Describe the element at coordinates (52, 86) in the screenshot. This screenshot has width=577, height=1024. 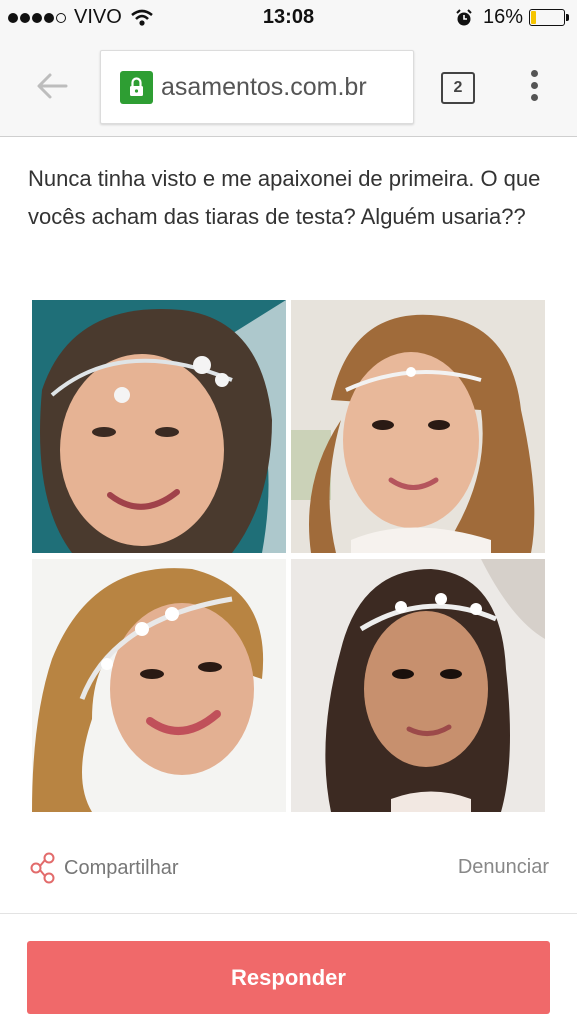
I see `arrow-left-icon` at that location.